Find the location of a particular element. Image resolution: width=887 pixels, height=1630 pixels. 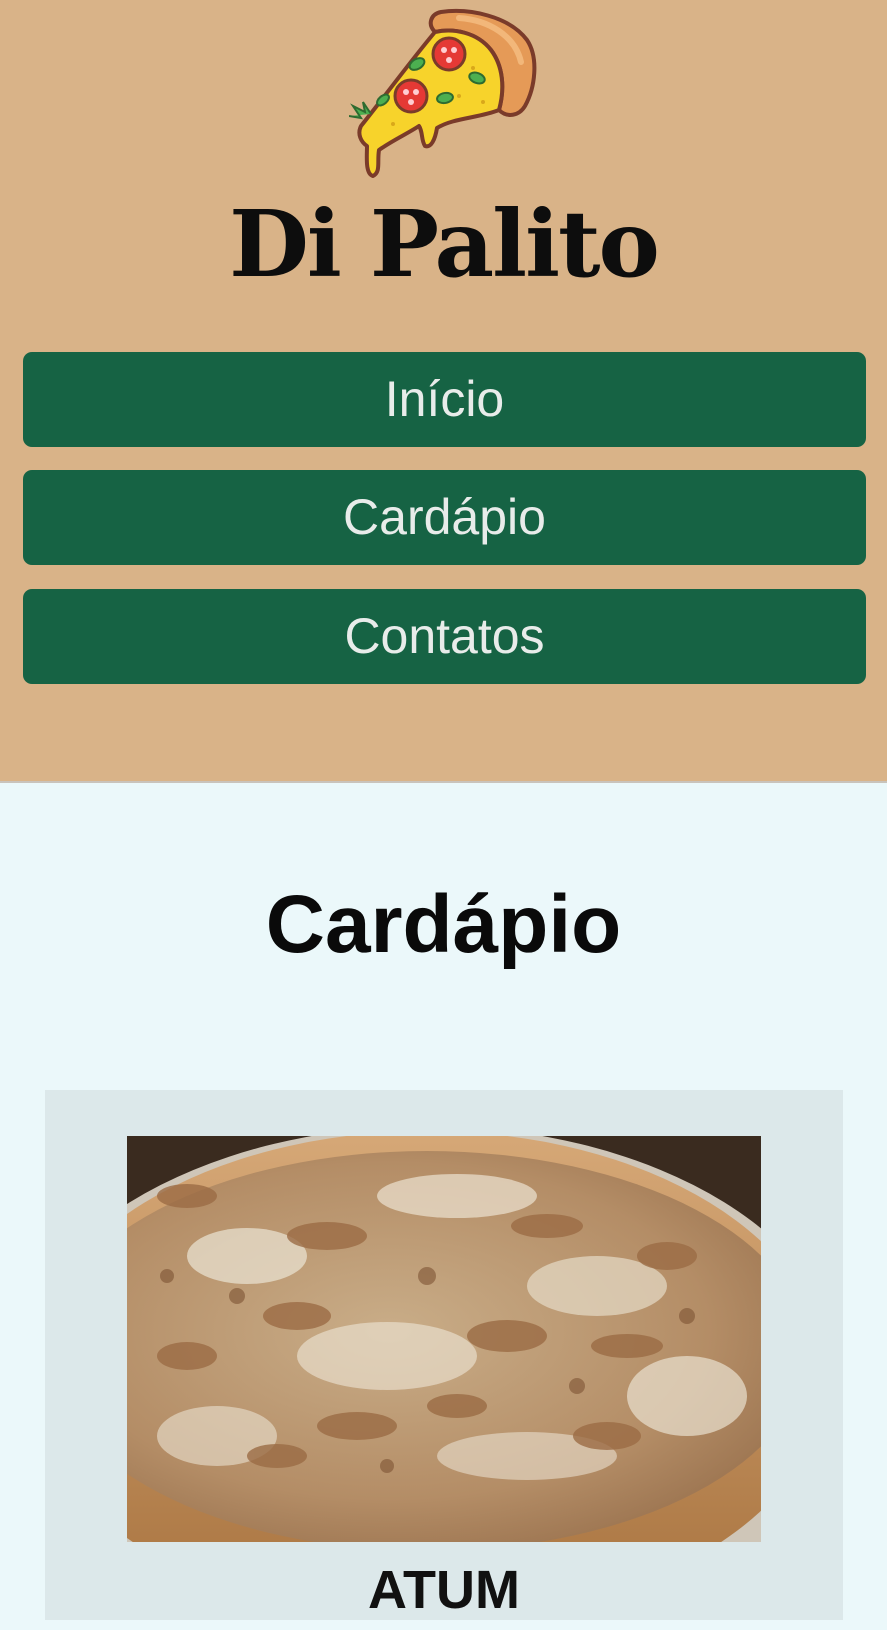

menu-item-name: ATUM is located at coordinates (444, 1590).